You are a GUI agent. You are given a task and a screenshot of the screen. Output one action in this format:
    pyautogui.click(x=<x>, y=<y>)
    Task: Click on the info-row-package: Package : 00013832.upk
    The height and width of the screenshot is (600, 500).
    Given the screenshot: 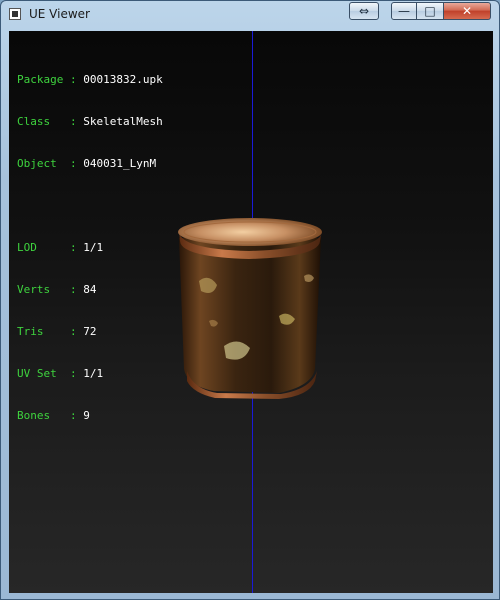 What is the action you would take?
    pyautogui.click(x=90, y=79)
    